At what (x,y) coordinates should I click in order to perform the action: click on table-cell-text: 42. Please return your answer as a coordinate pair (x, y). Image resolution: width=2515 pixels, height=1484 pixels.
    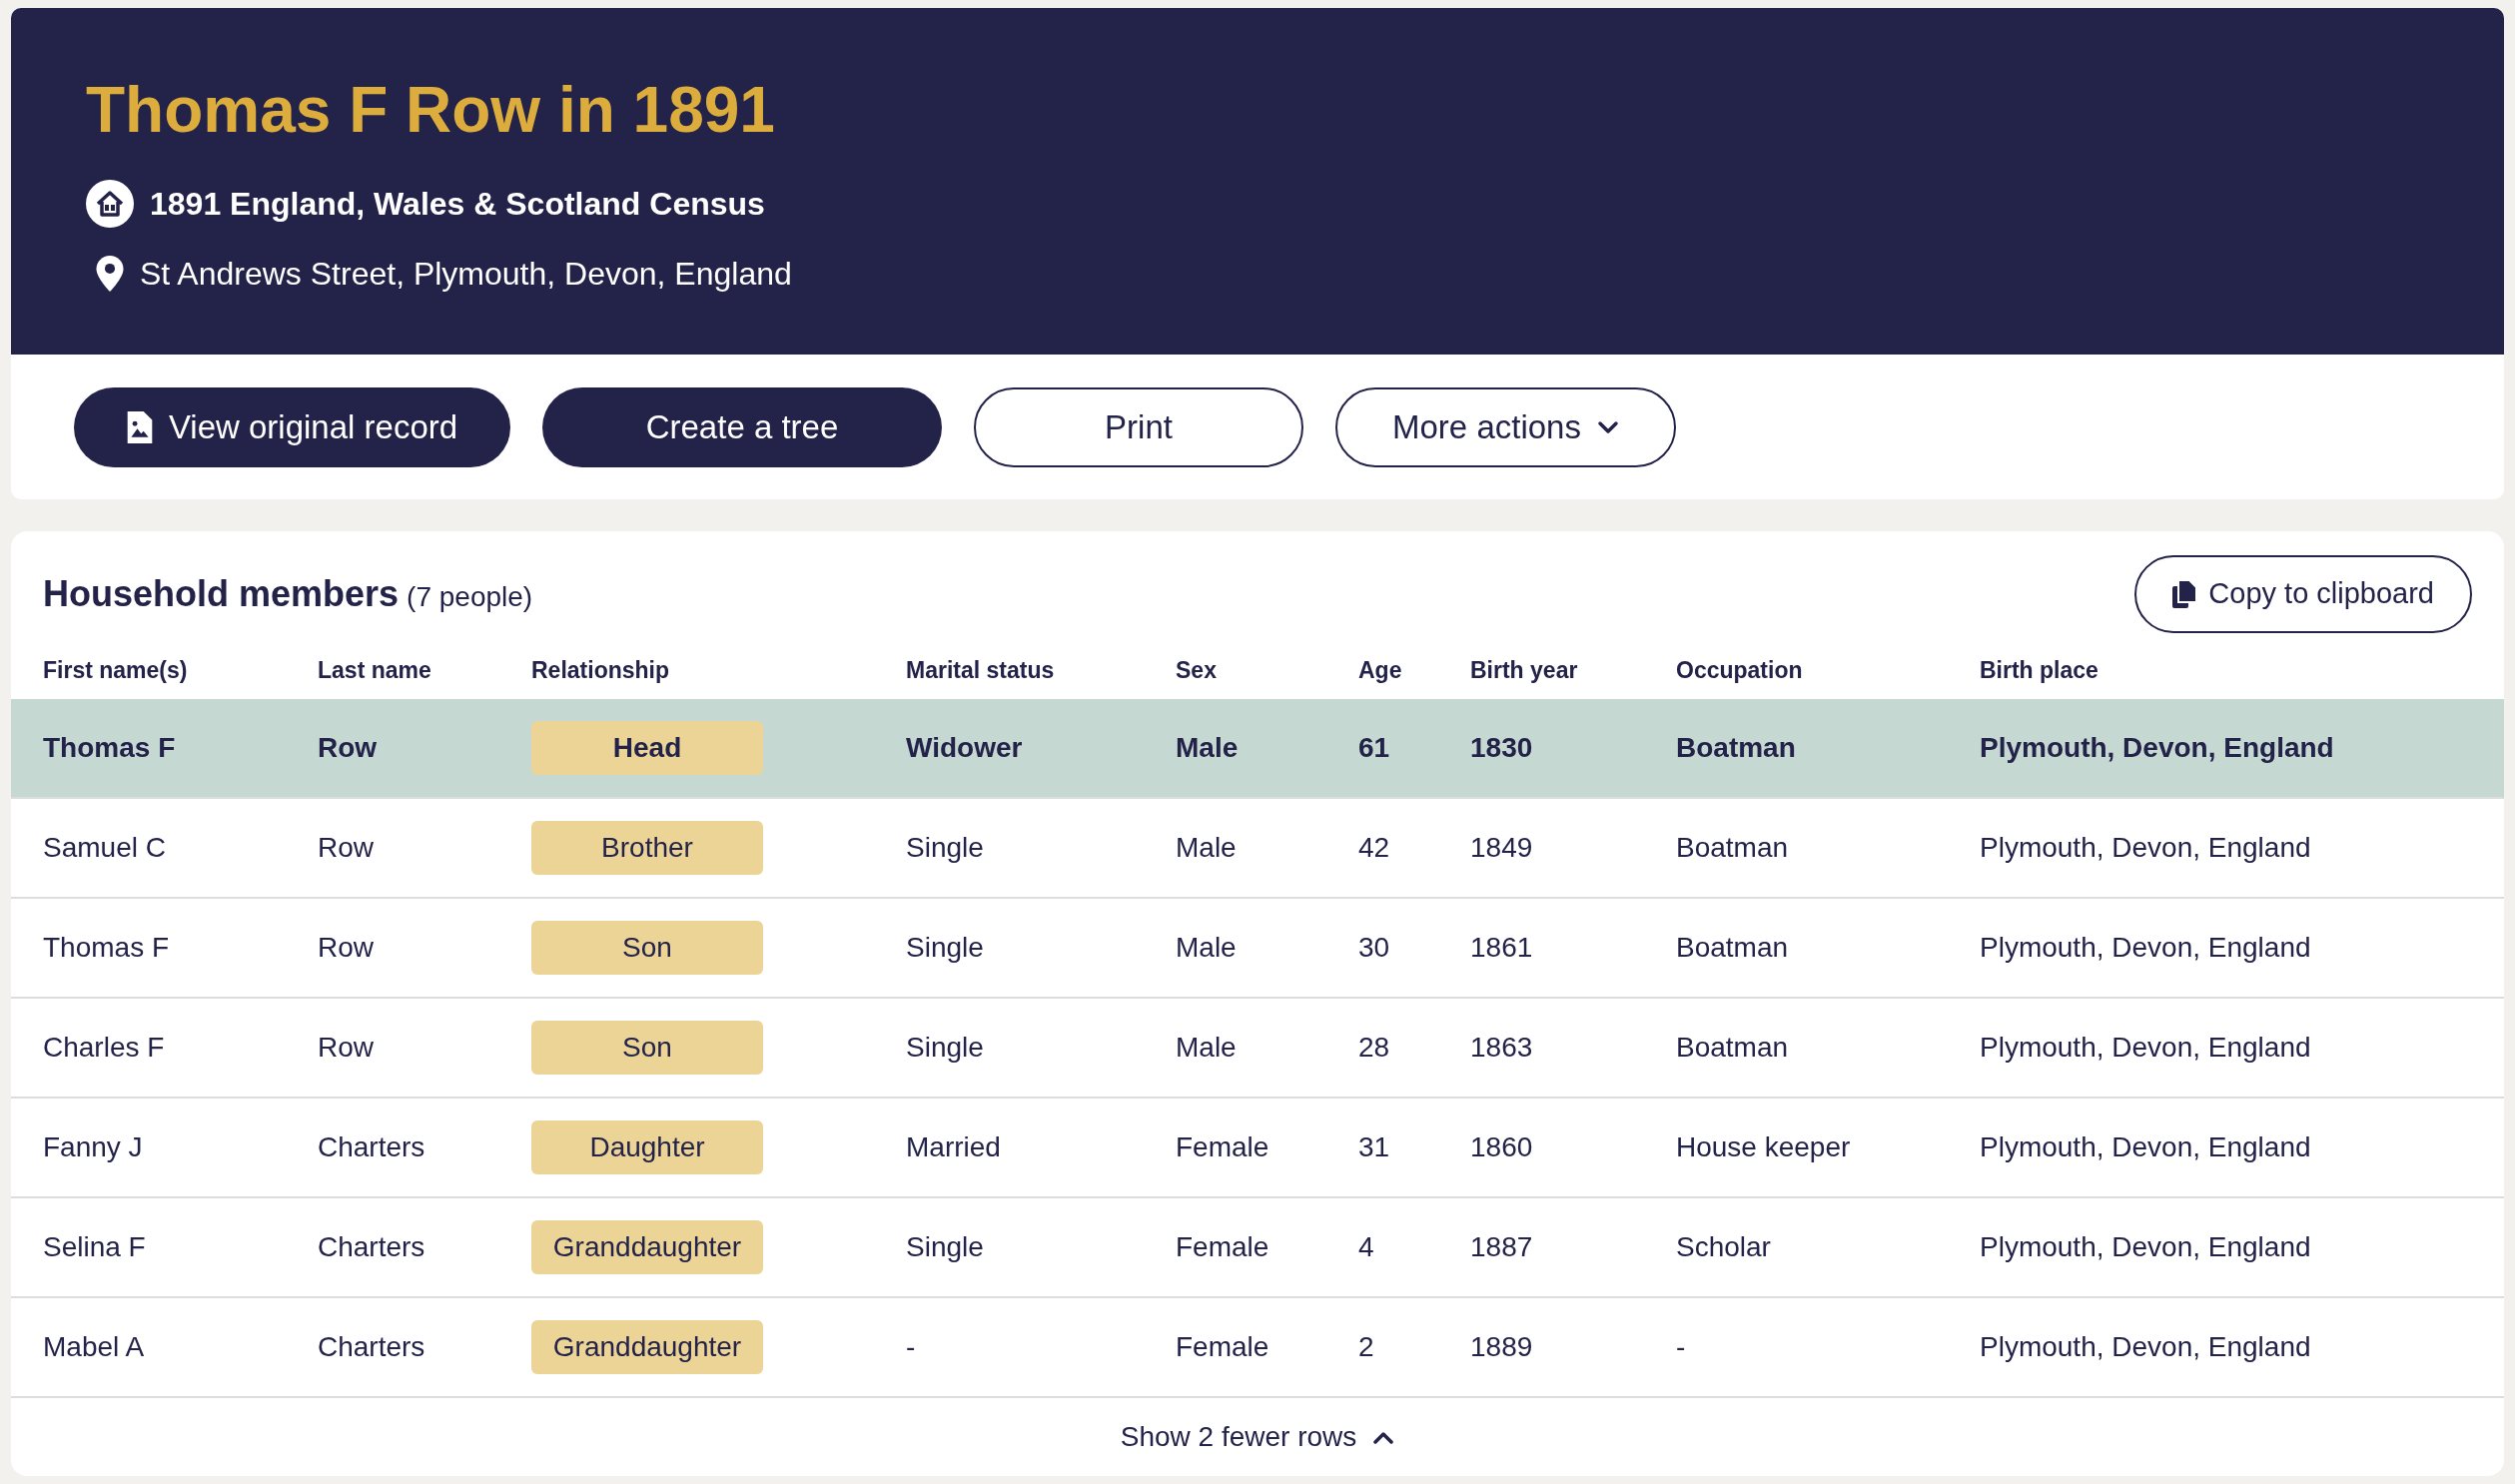
    Looking at the image, I should click on (1374, 848).